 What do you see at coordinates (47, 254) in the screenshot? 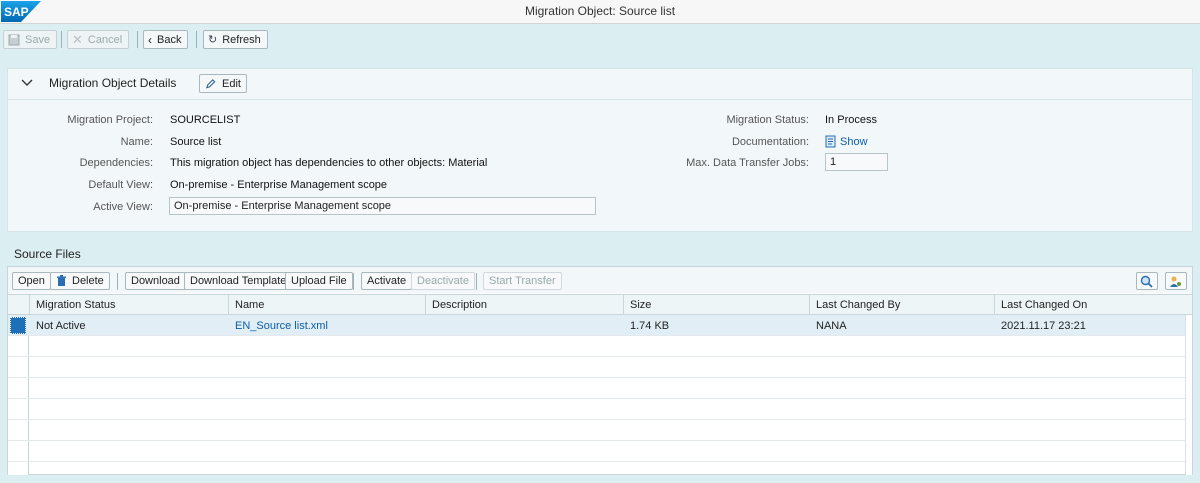
I see `source-files-title: Source Files` at bounding box center [47, 254].